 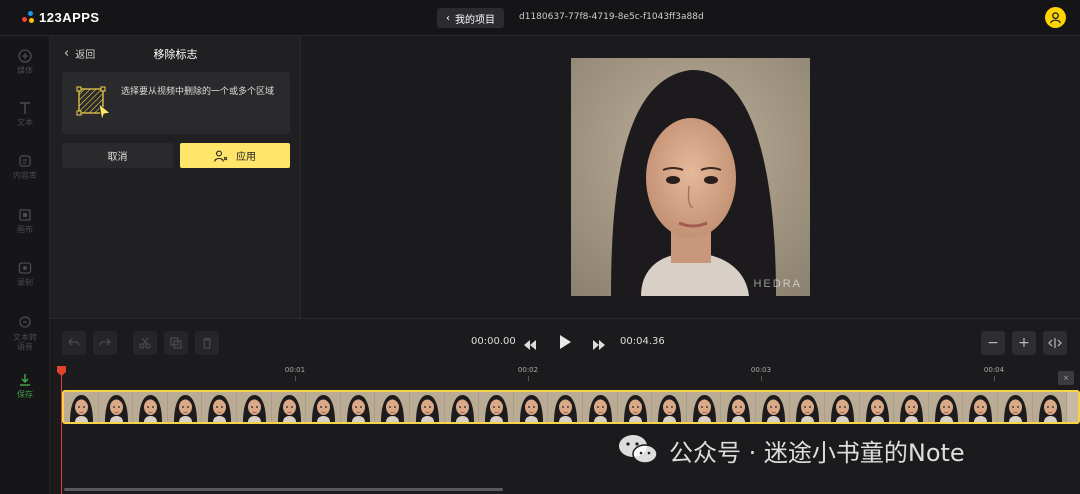 I want to click on video-watermark: HEDRA, so click(x=777, y=284).